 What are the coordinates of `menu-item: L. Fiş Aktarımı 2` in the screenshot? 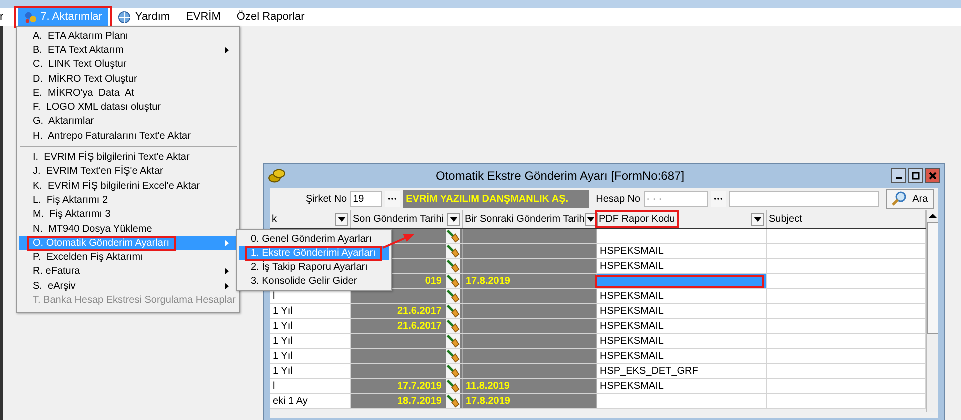 It's located at (128, 200).